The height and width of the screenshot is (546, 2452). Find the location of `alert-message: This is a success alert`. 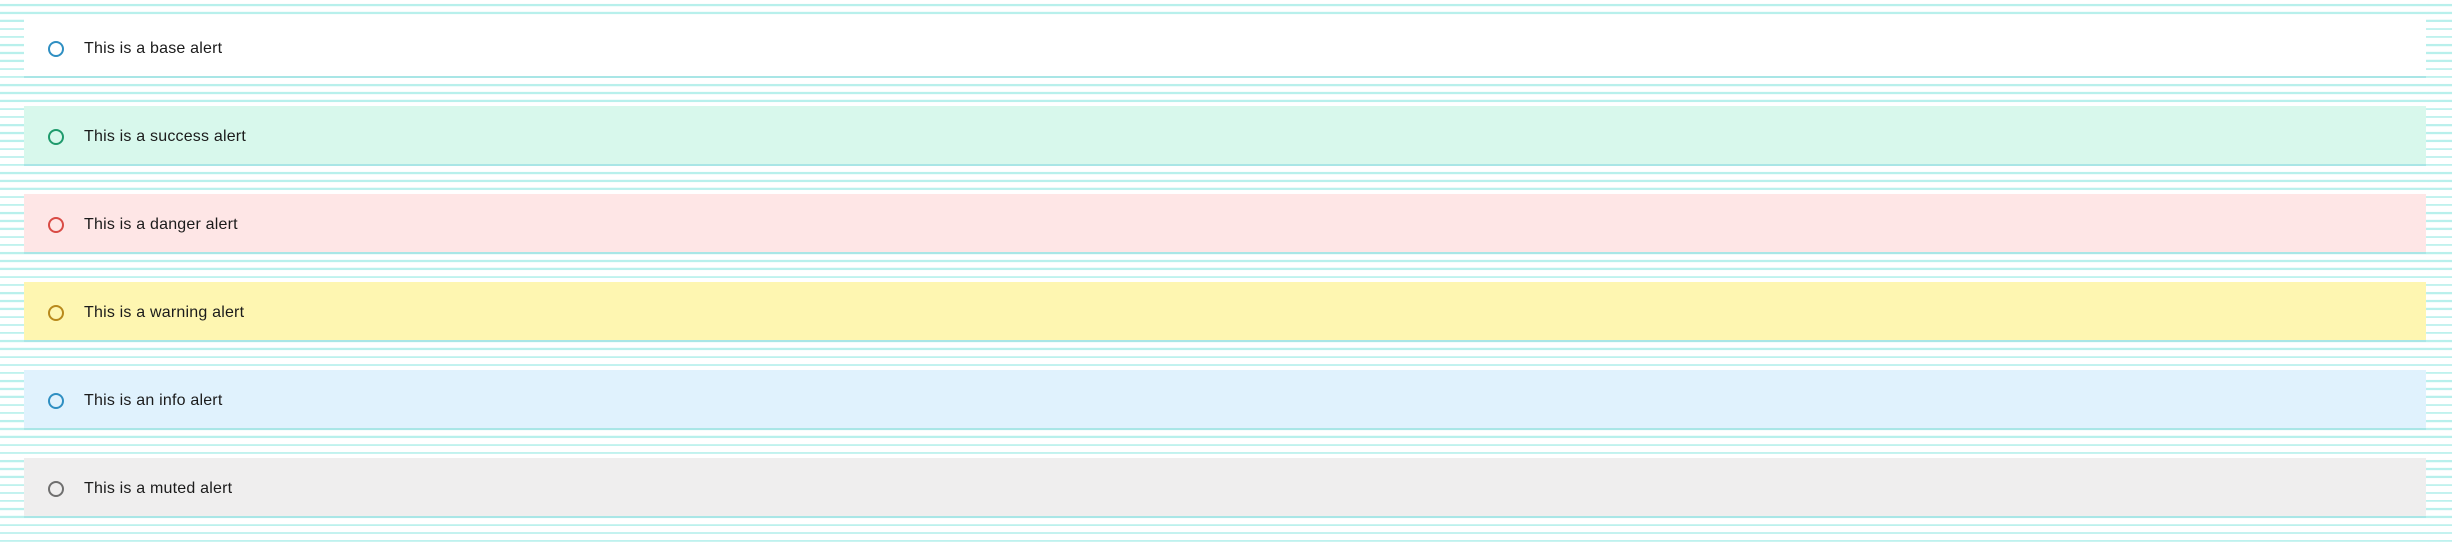

alert-message: This is a success alert is located at coordinates (165, 136).